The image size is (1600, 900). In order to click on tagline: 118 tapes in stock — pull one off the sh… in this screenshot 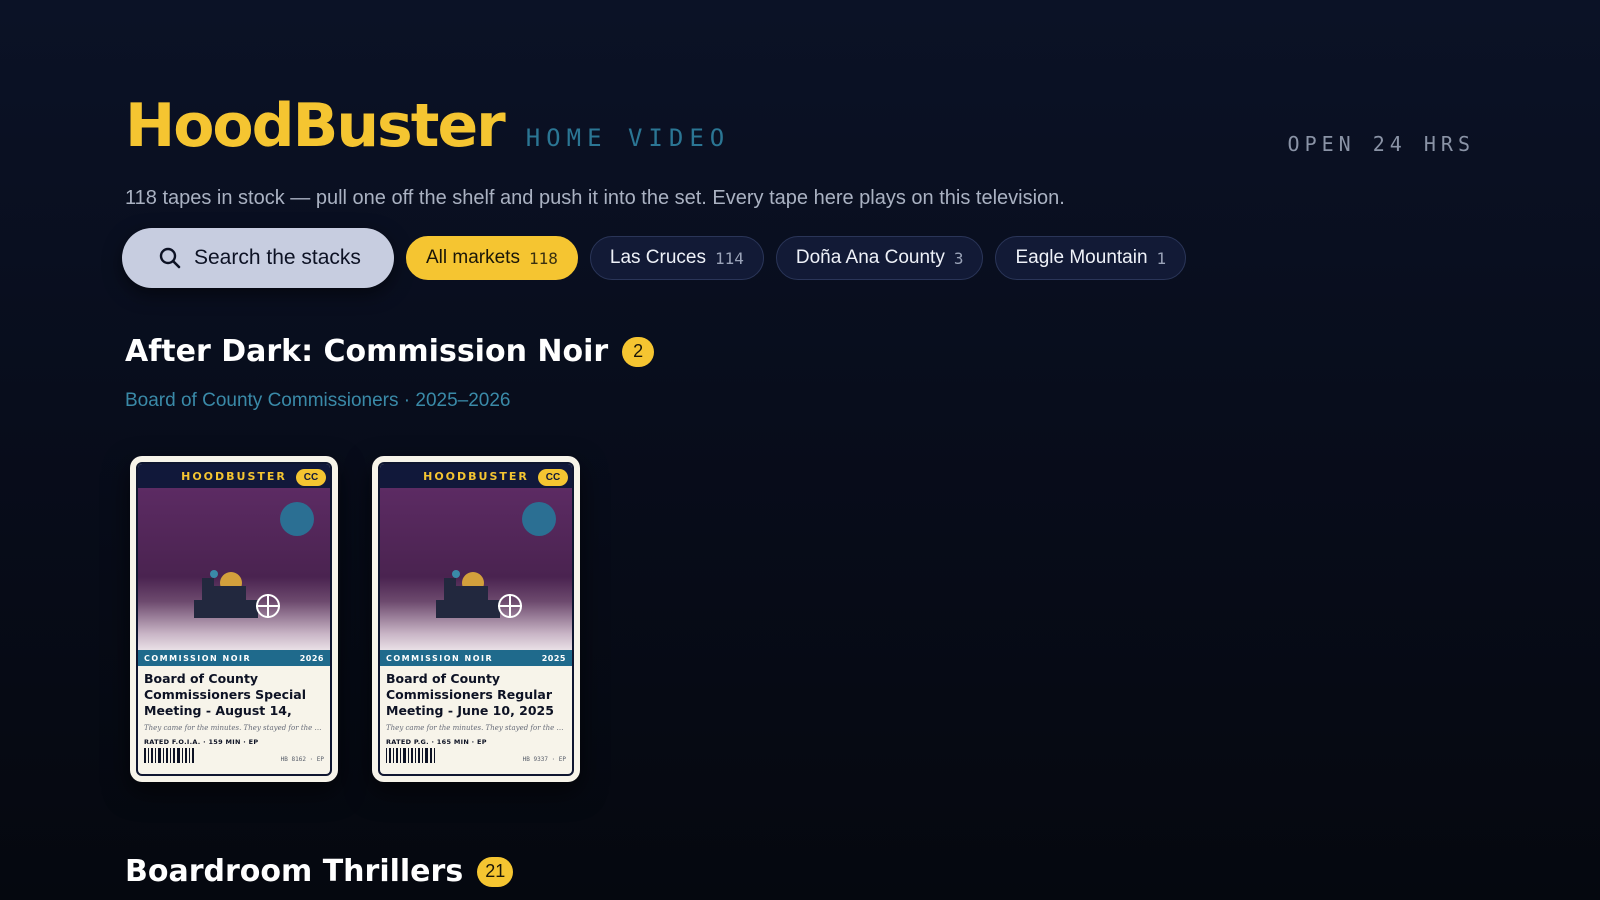, I will do `click(595, 198)`.